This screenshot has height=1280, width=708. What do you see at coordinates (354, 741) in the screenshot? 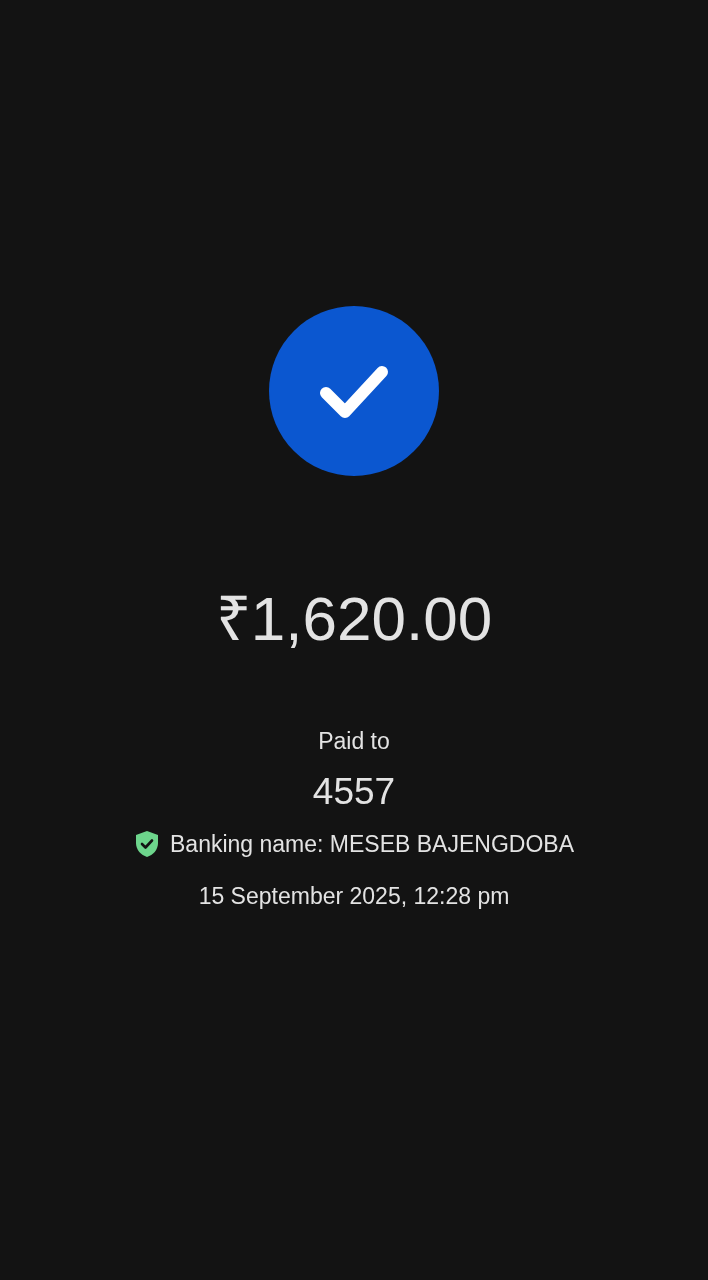
I see `paid-to-label: Paid to` at bounding box center [354, 741].